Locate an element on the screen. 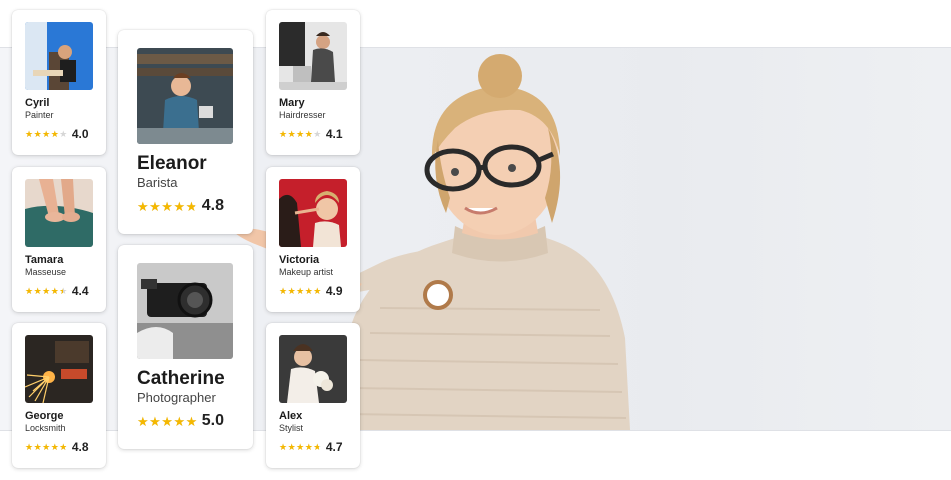  card-role: Painter is located at coordinates (39, 115).